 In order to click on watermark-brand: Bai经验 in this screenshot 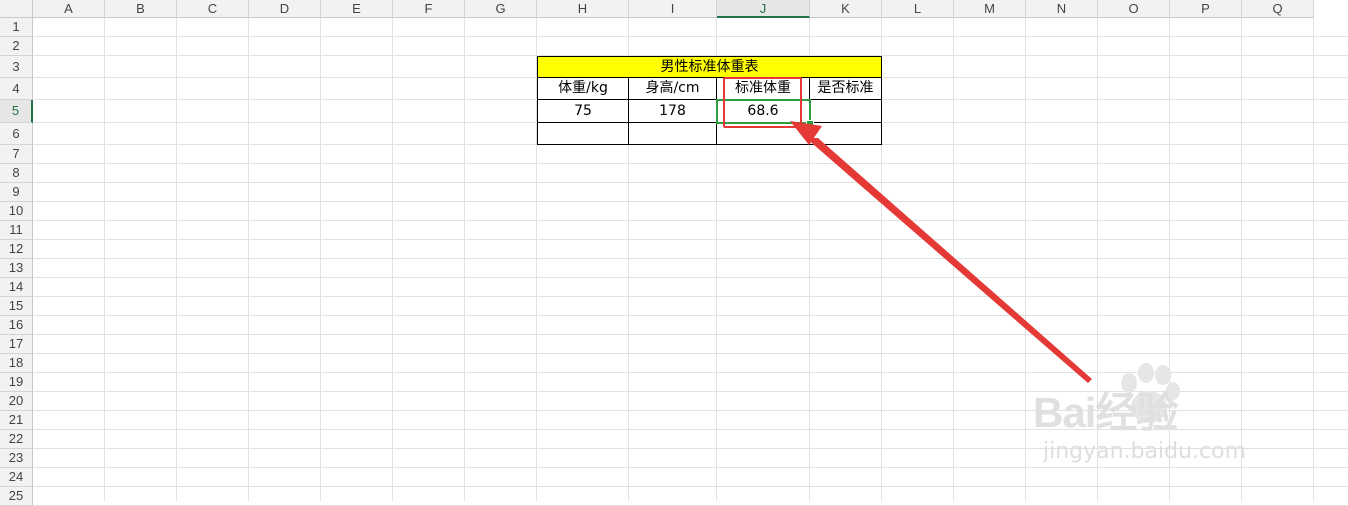, I will do `click(1105, 412)`.